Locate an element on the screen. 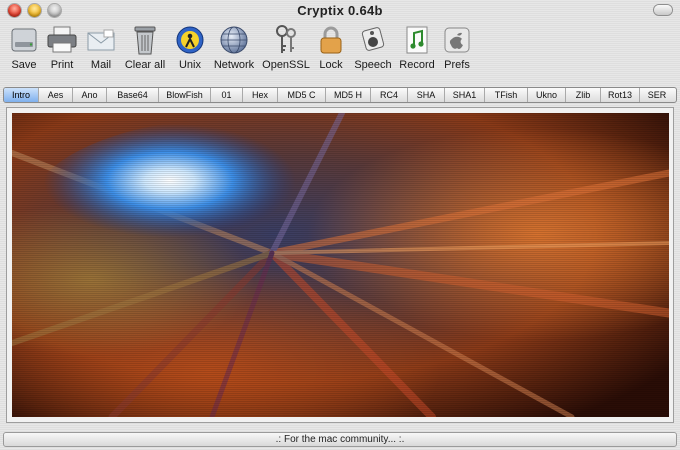  tab-sha1: SHA1 is located at coordinates (465, 95).